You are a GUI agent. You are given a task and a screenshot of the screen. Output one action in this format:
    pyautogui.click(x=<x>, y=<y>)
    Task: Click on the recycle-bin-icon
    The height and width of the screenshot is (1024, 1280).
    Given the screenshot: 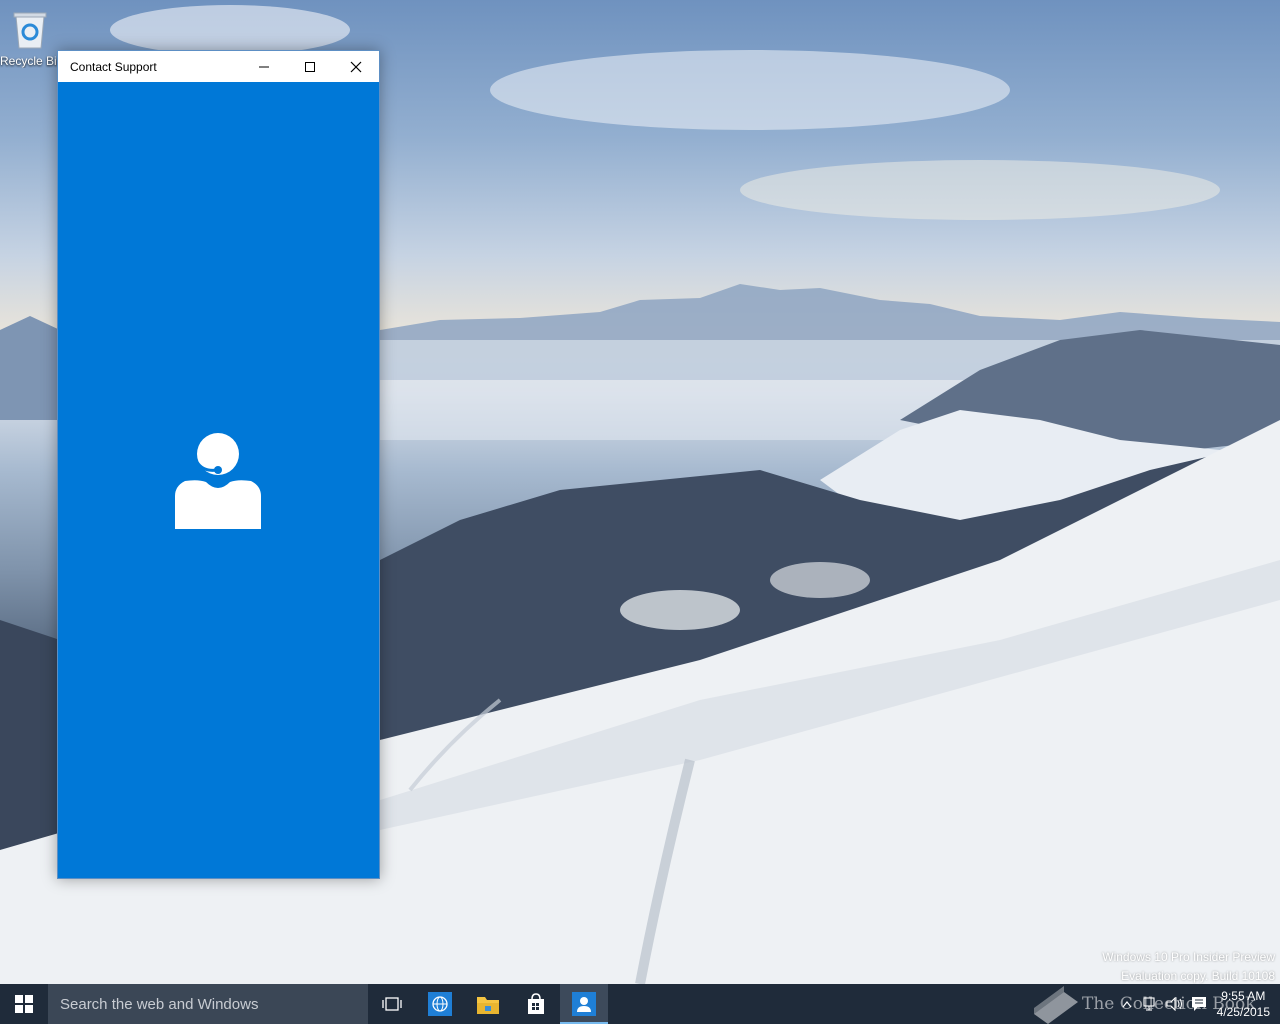 What is the action you would take?
    pyautogui.click(x=30, y=30)
    